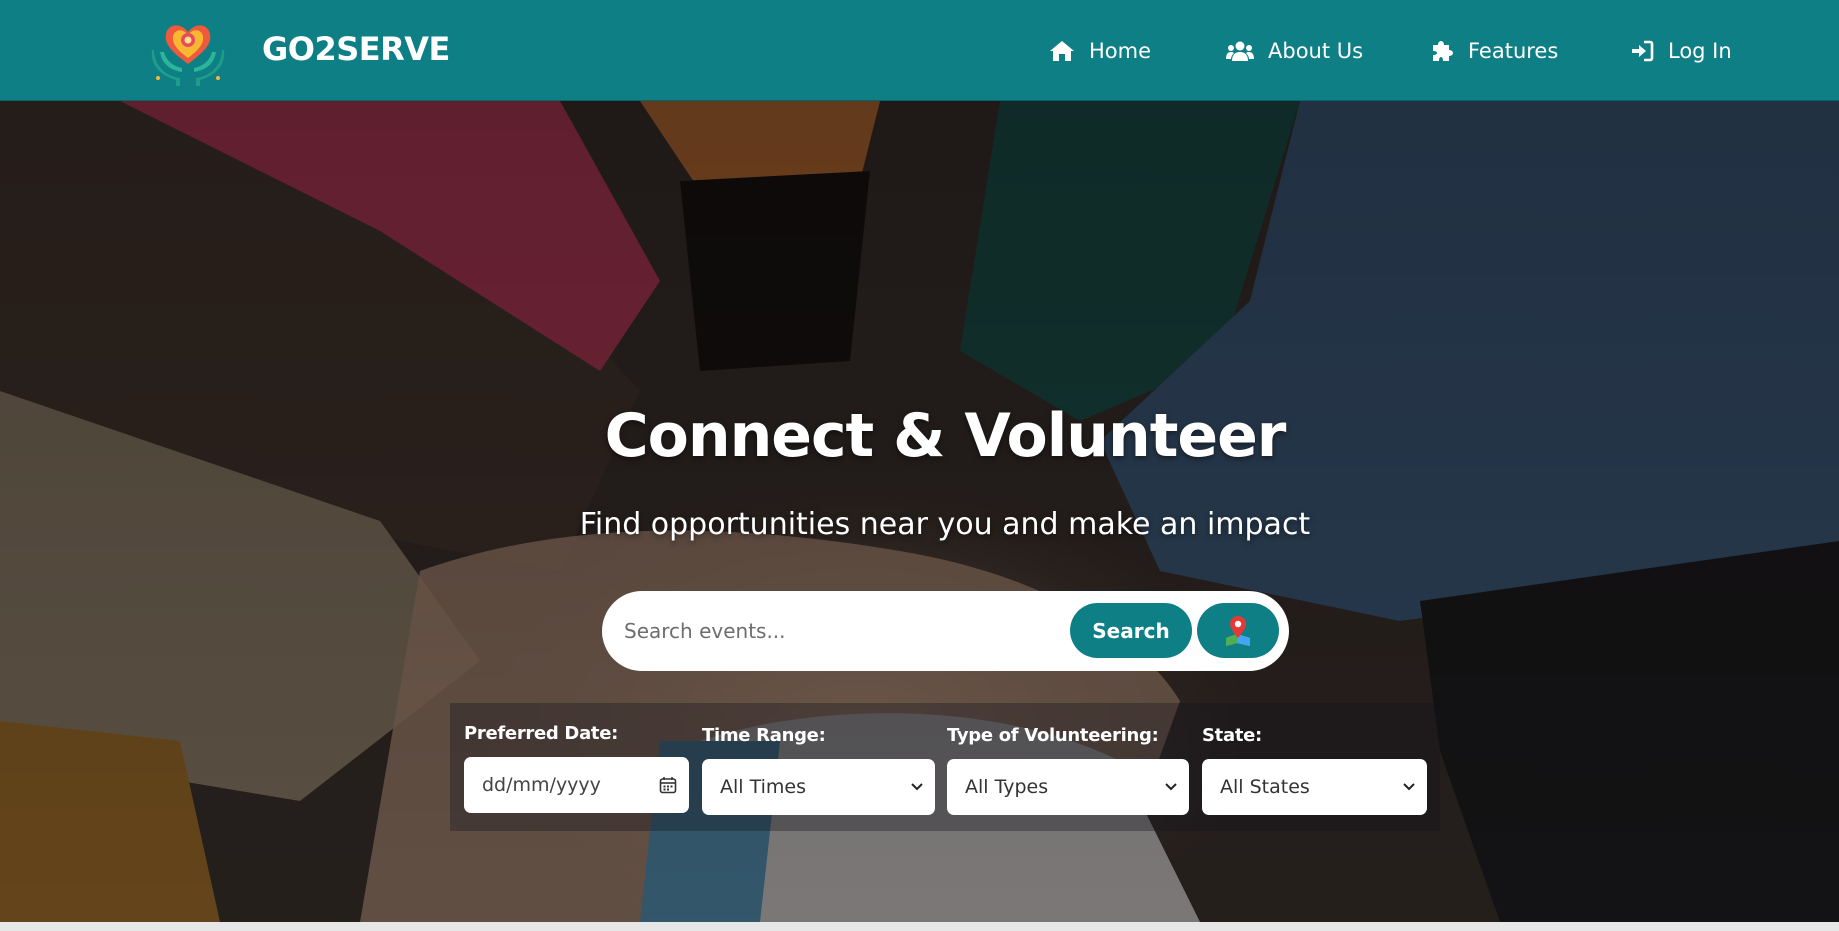 The image size is (1839, 931). What do you see at coordinates (188, 50) in the screenshot?
I see `heart-hands-logo` at bounding box center [188, 50].